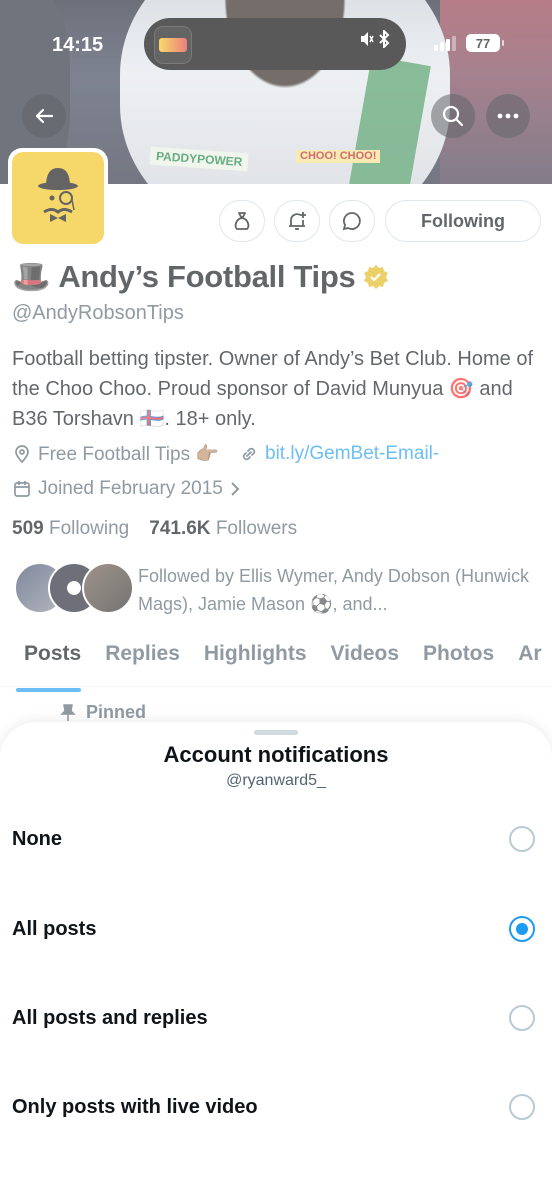 This screenshot has width=552, height=1200. I want to click on radio-button-selected, so click(522, 929).